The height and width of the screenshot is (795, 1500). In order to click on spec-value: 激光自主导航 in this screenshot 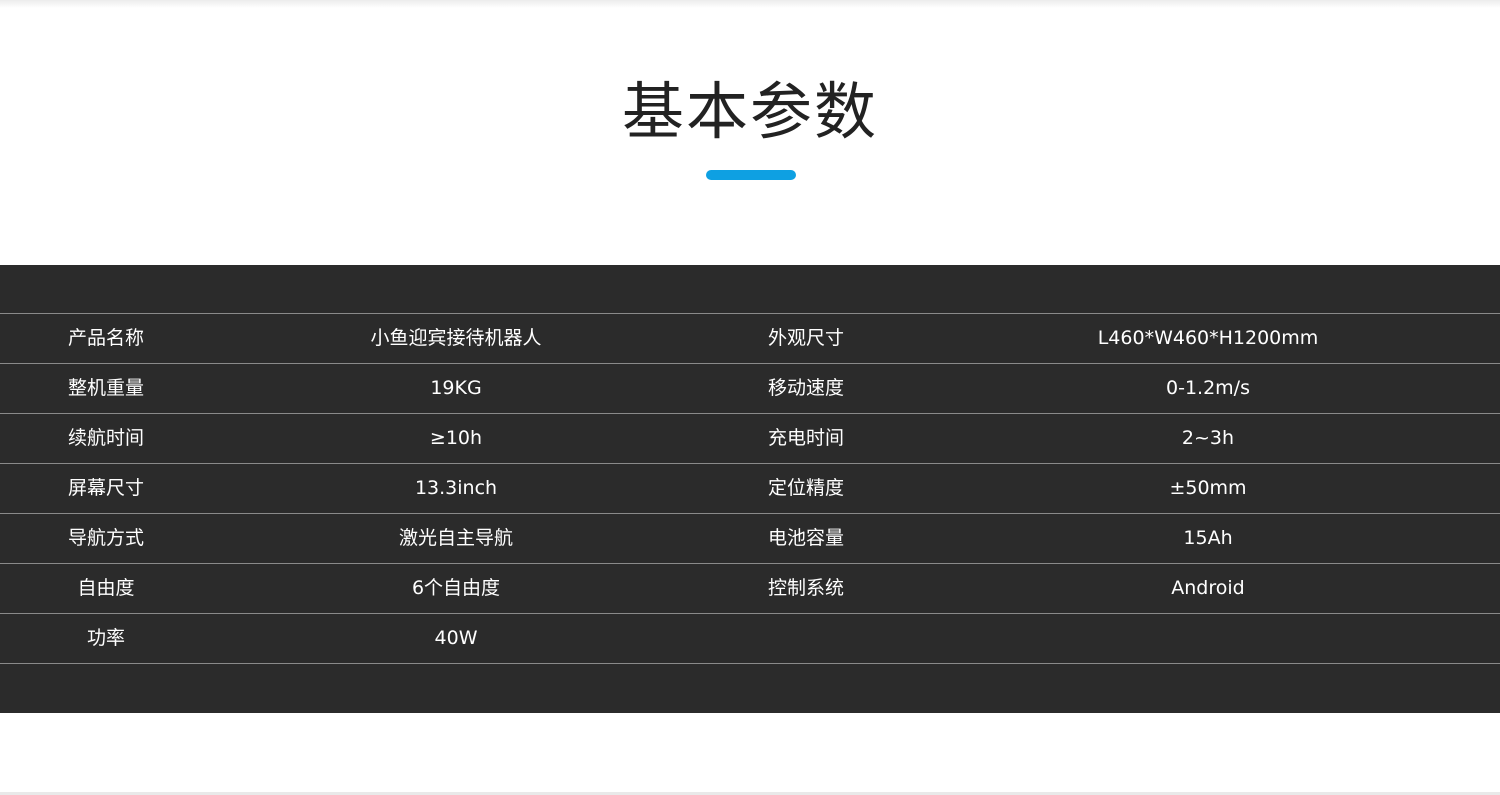, I will do `click(455, 538)`.